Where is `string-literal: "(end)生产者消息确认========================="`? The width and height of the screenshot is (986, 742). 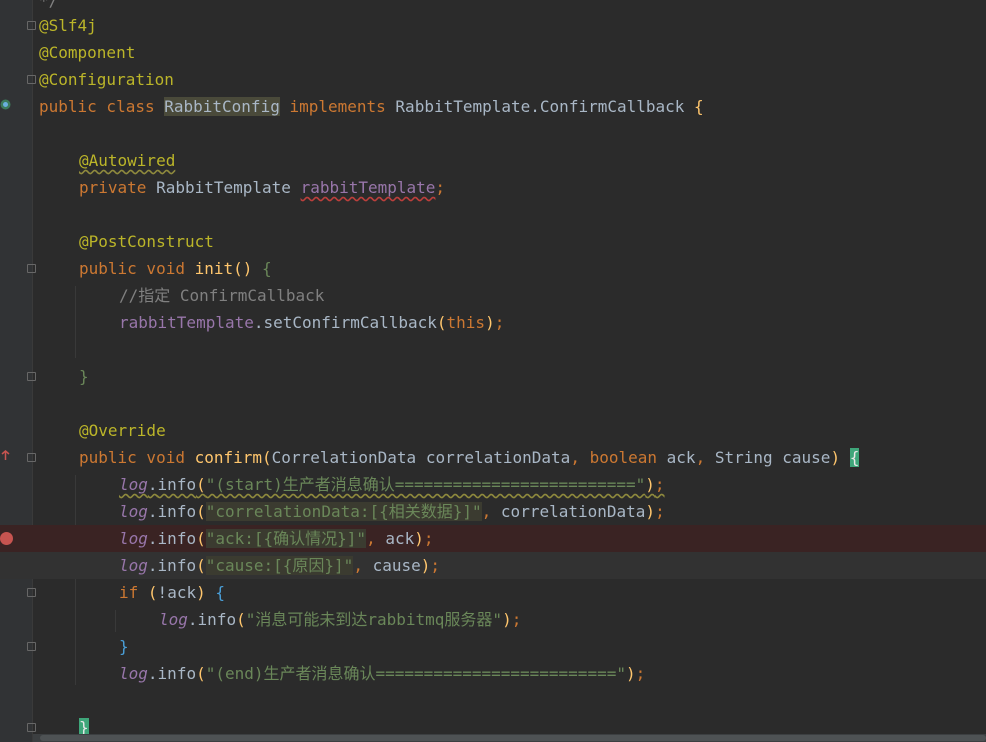 string-literal: "(end)生产者消息确认=========================" is located at coordinates (415, 673).